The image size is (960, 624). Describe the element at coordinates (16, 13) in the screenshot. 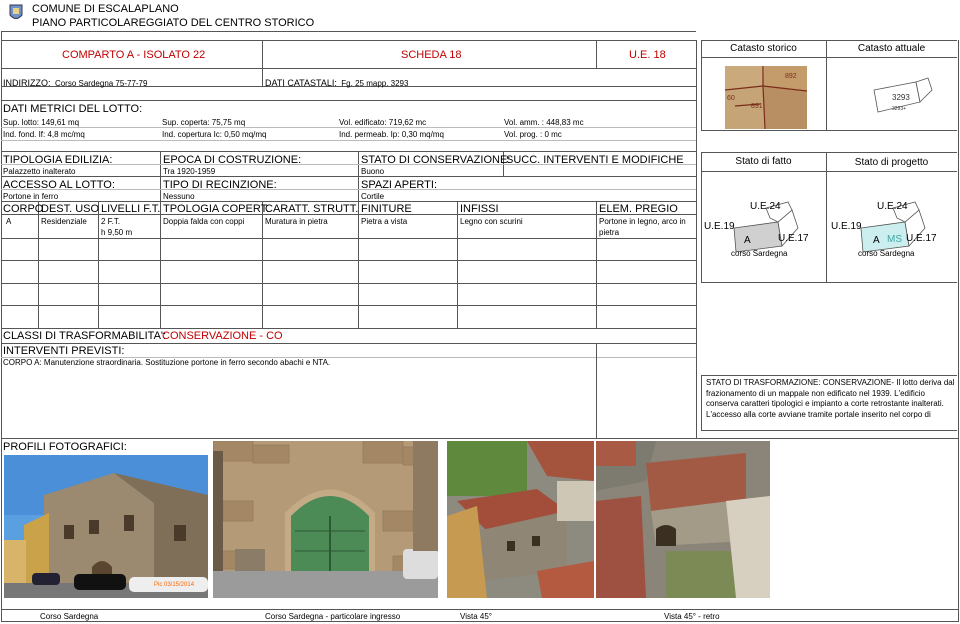

I see `comune-logo` at that location.